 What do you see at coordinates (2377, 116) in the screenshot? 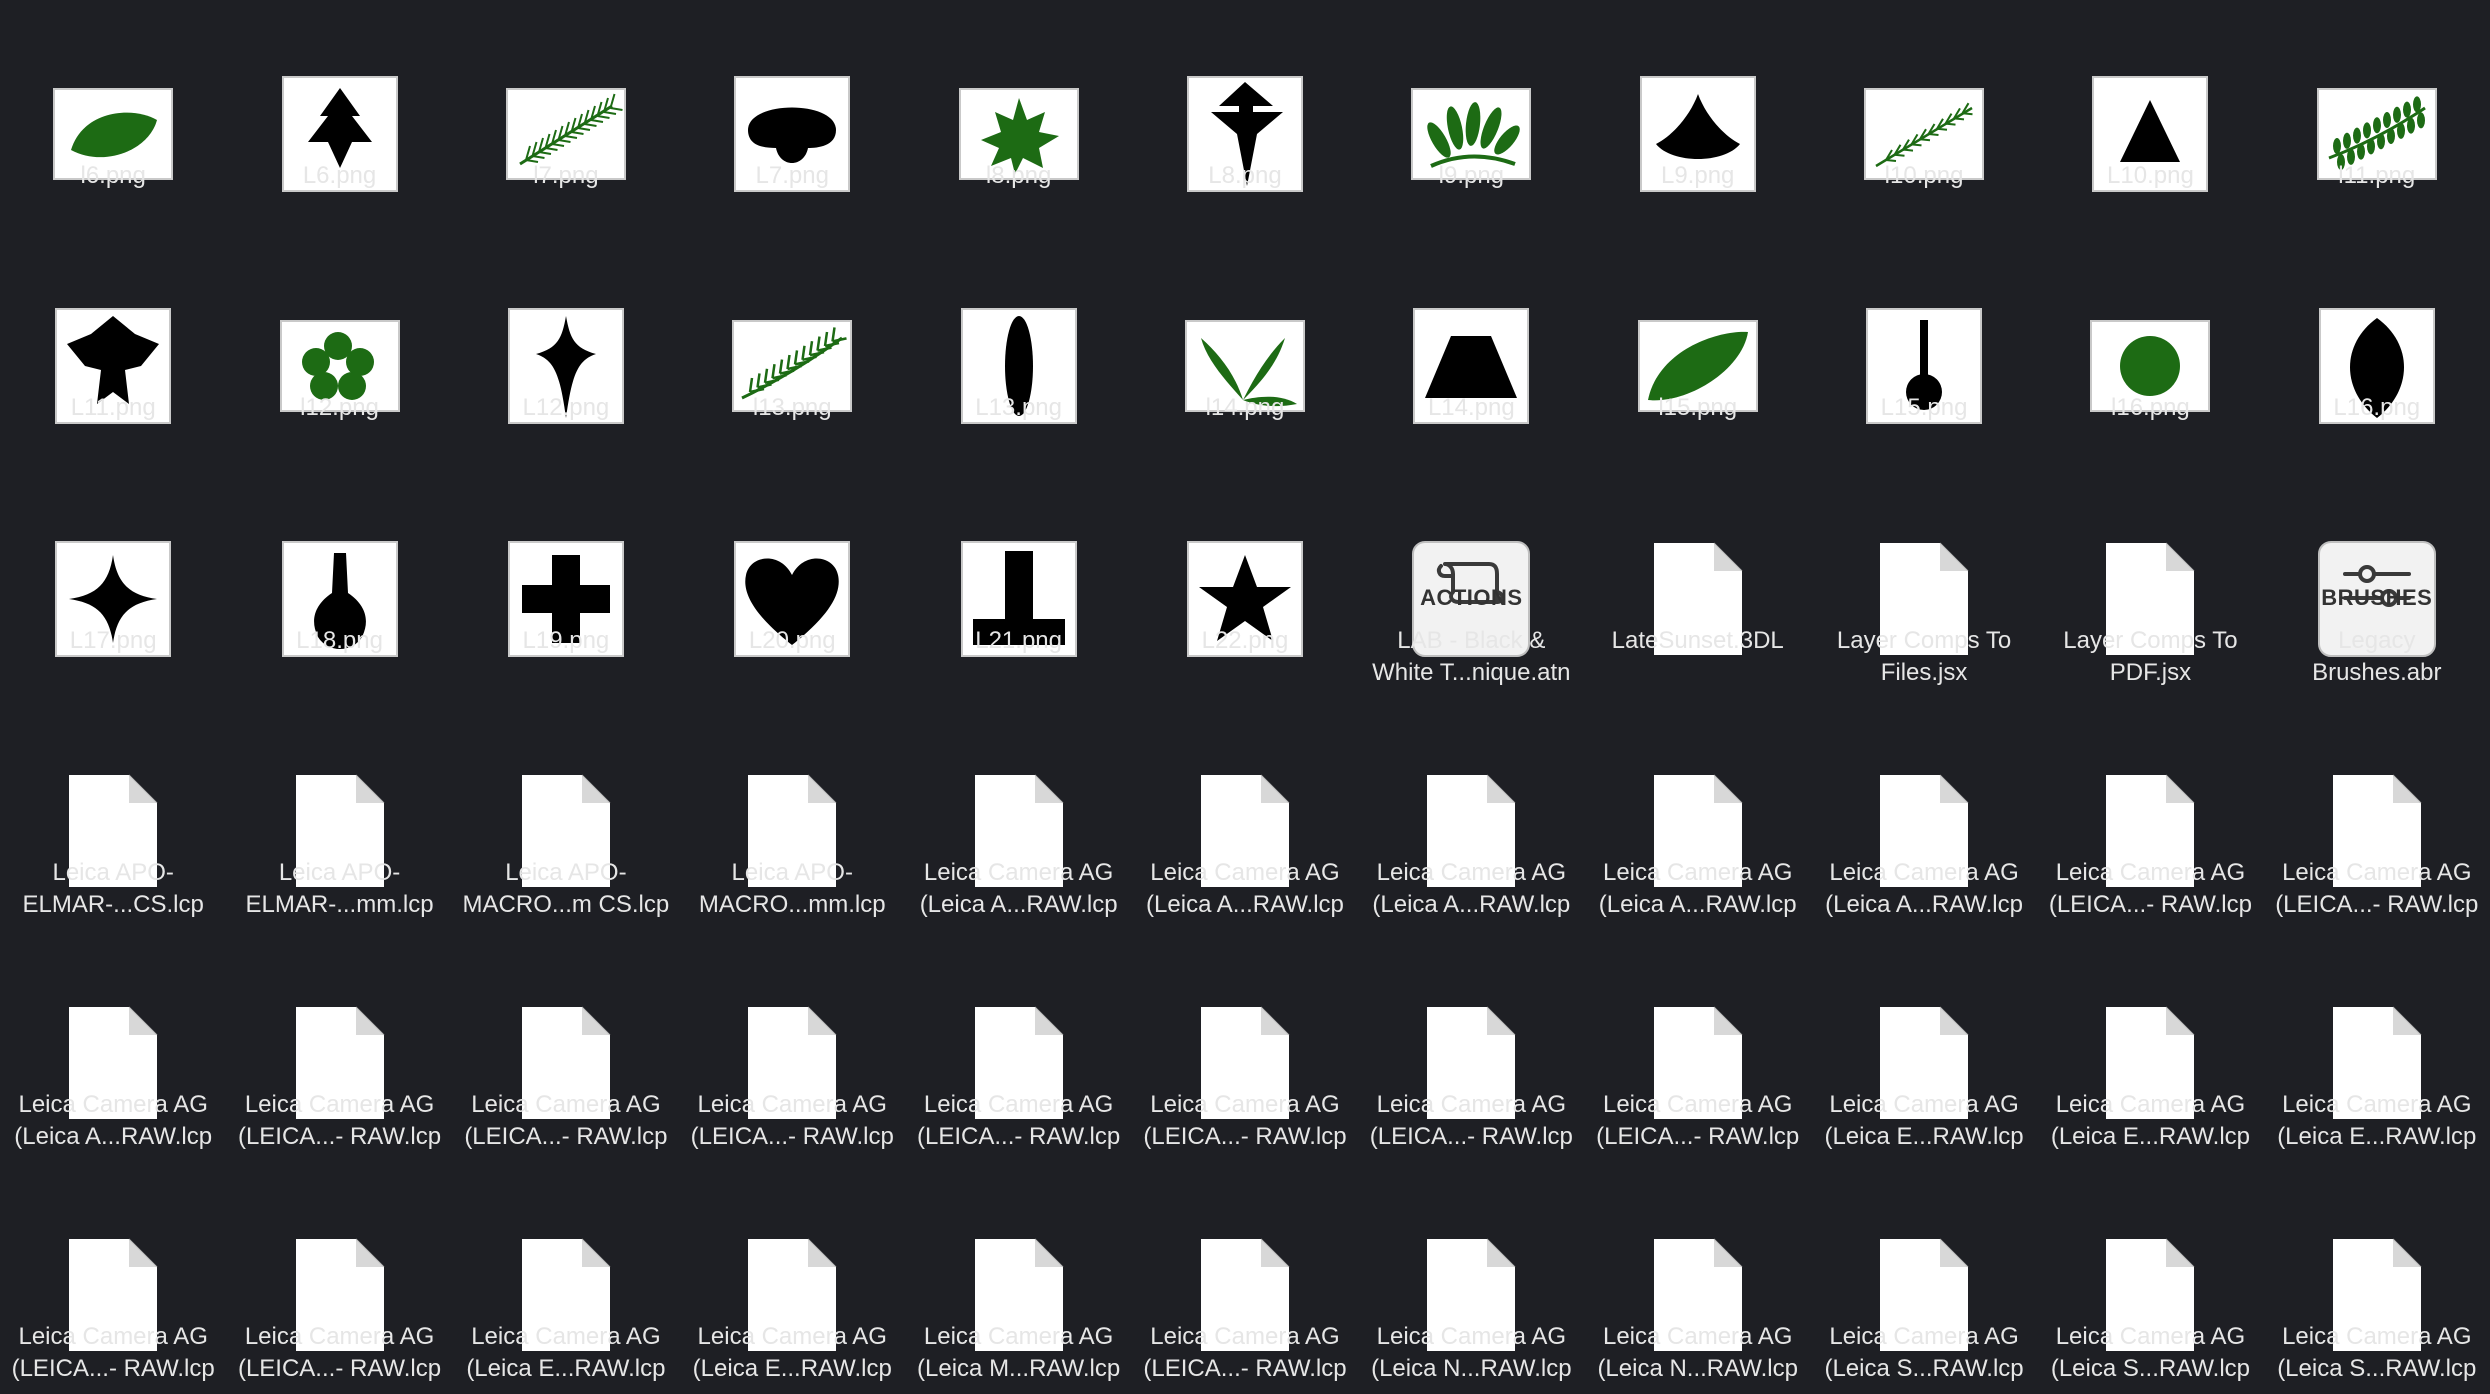
I see `file-item: l11.png` at bounding box center [2377, 116].